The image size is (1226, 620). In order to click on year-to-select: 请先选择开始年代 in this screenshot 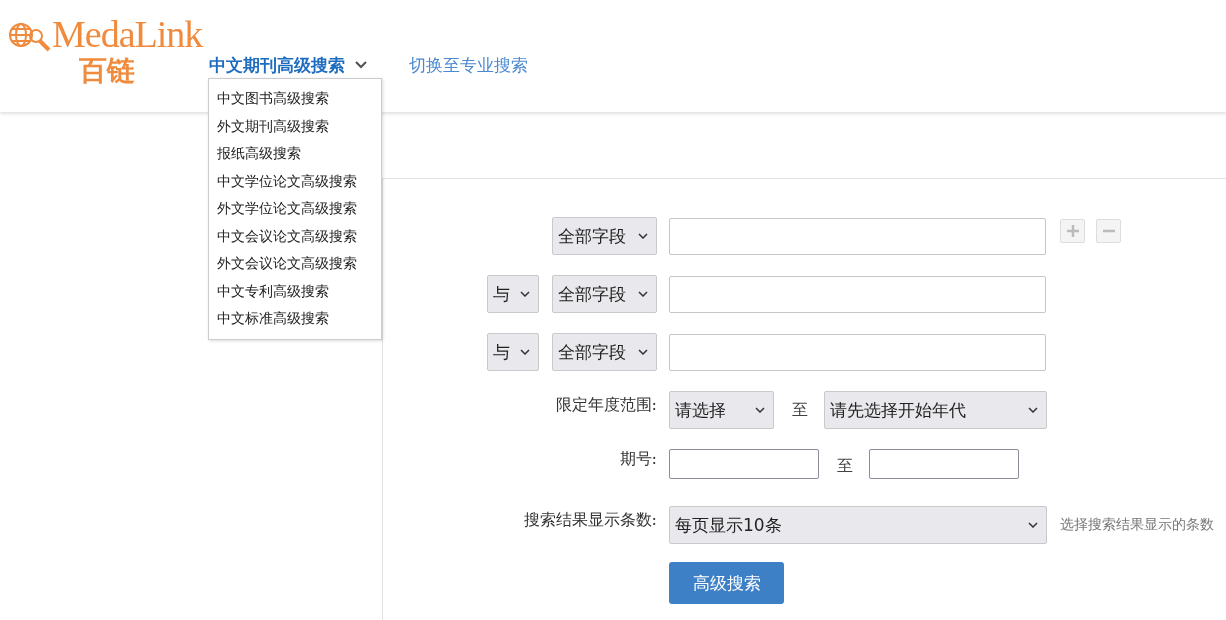, I will do `click(935, 410)`.